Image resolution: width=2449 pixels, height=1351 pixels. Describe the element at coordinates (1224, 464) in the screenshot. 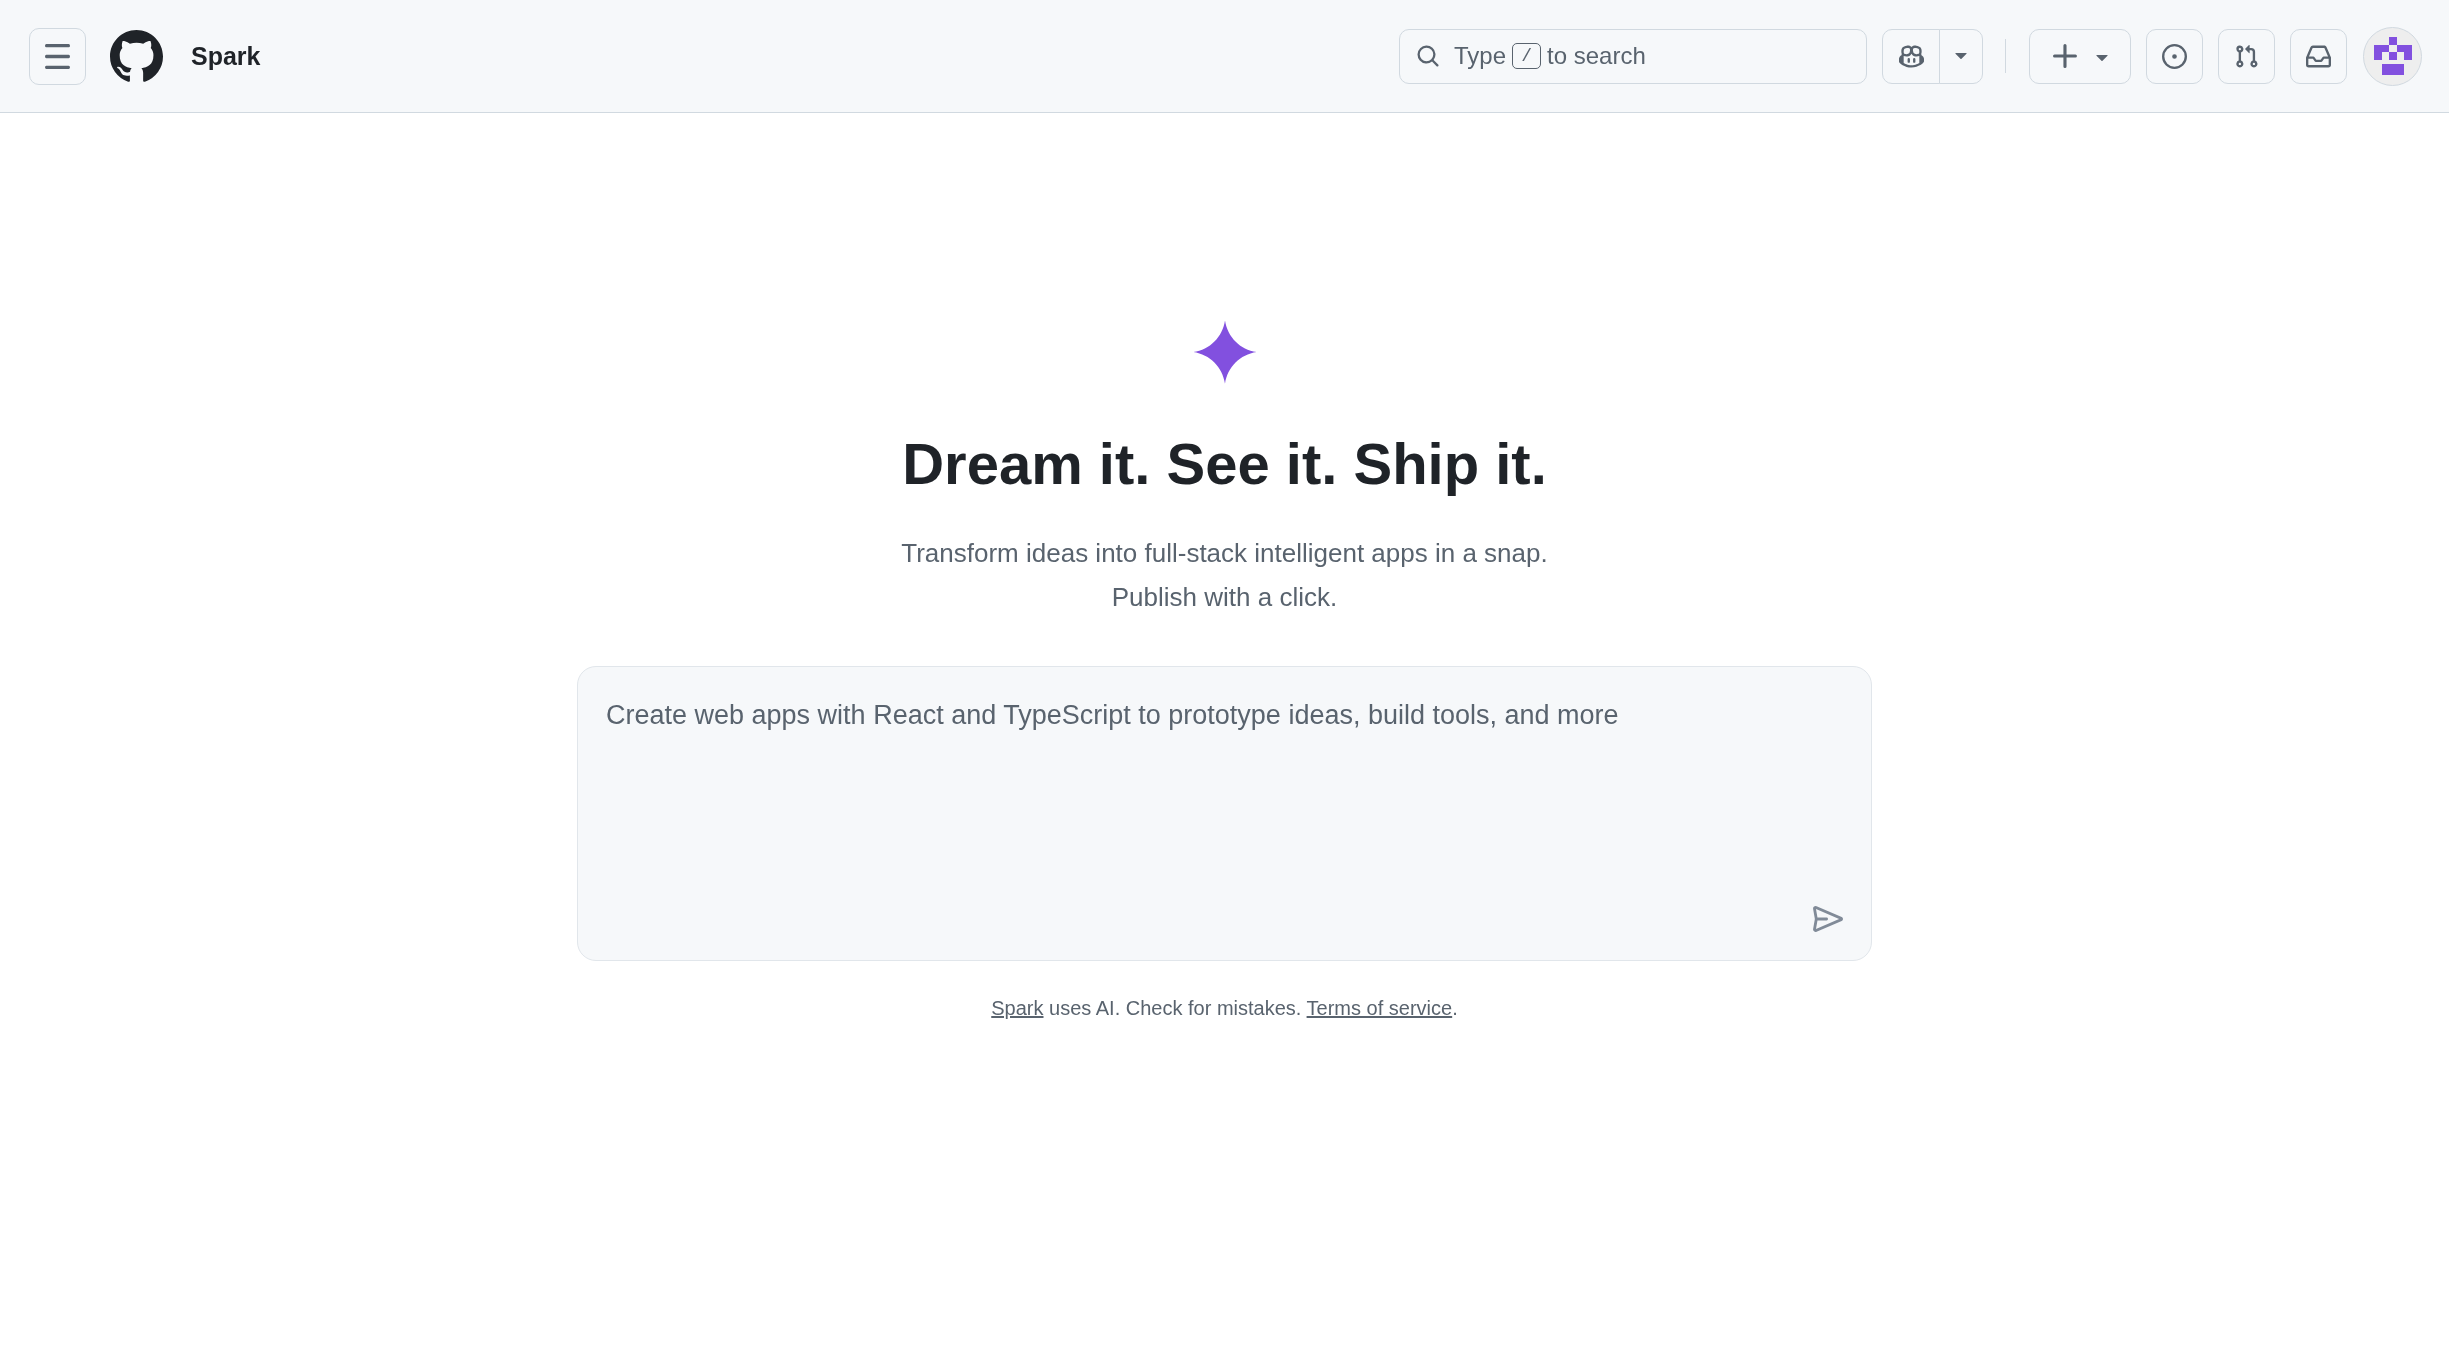

I see `hero-heading: Dream it. See it. Ship it.` at that location.